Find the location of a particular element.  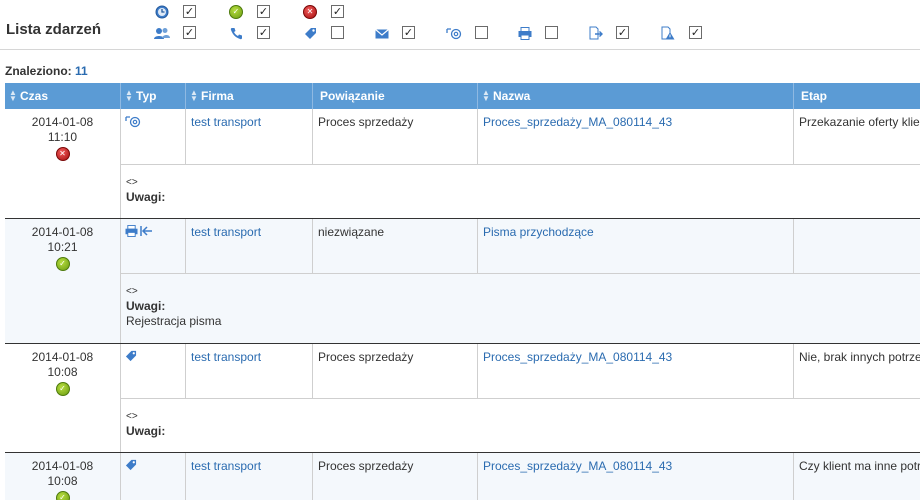

column-firma: ▲ ▼ Firma is located at coordinates (249, 96).